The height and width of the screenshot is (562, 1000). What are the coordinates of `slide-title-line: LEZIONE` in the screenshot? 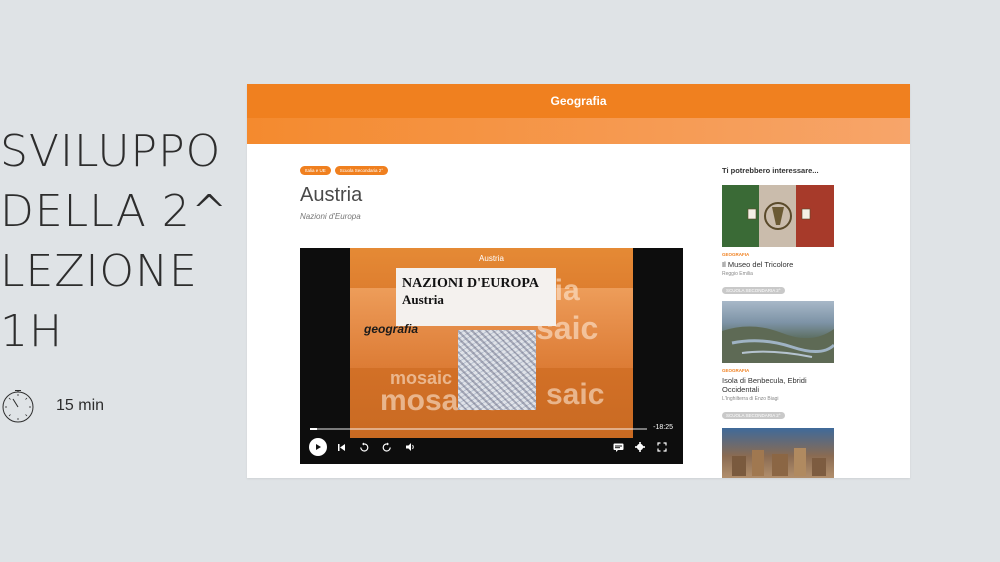 It's located at (99, 271).